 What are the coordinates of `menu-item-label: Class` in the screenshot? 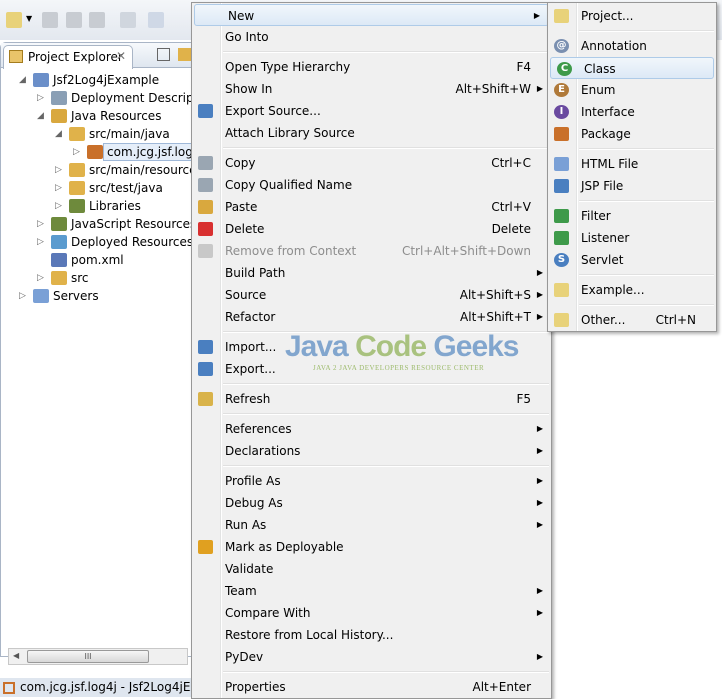 It's located at (600, 69).